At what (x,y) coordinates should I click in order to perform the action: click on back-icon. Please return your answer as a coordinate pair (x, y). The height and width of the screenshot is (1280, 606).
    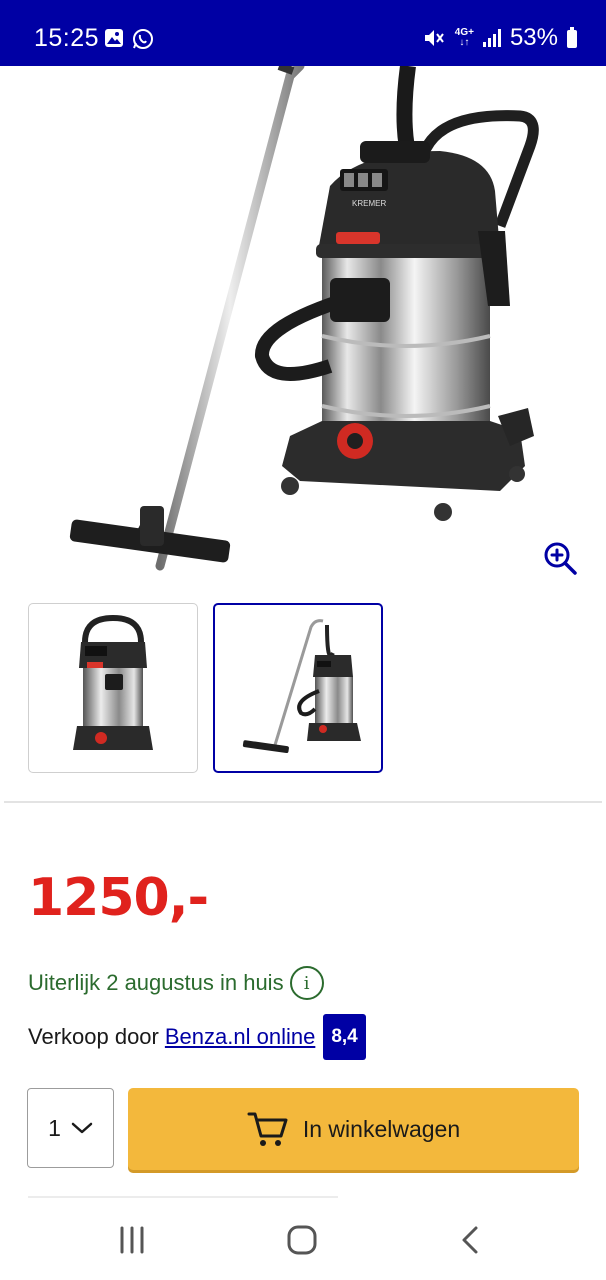
    Looking at the image, I should click on (472, 1240).